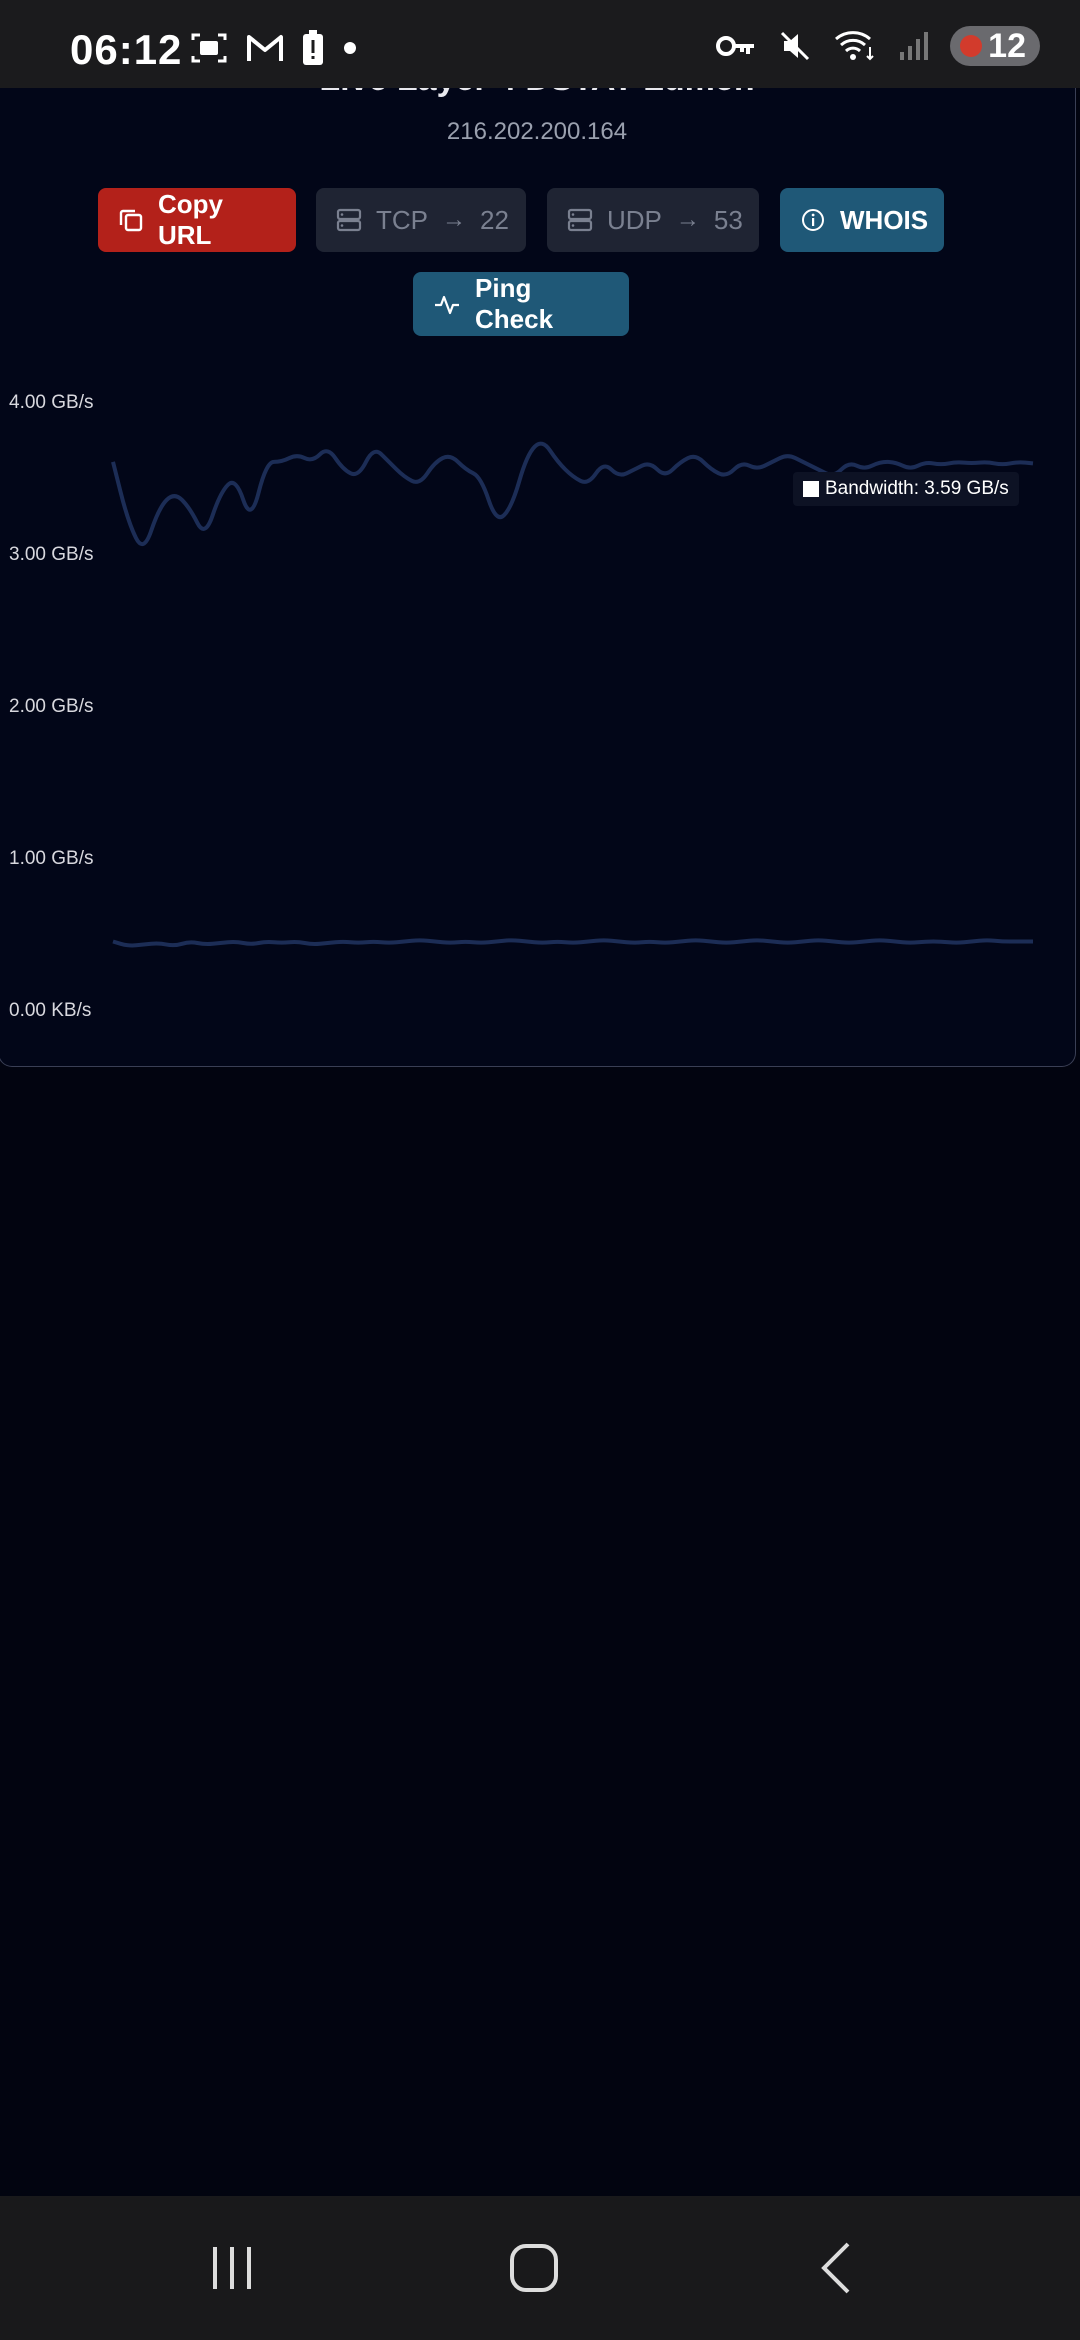 The width and height of the screenshot is (1080, 2340). I want to click on status-time: 06:12, so click(126, 49).